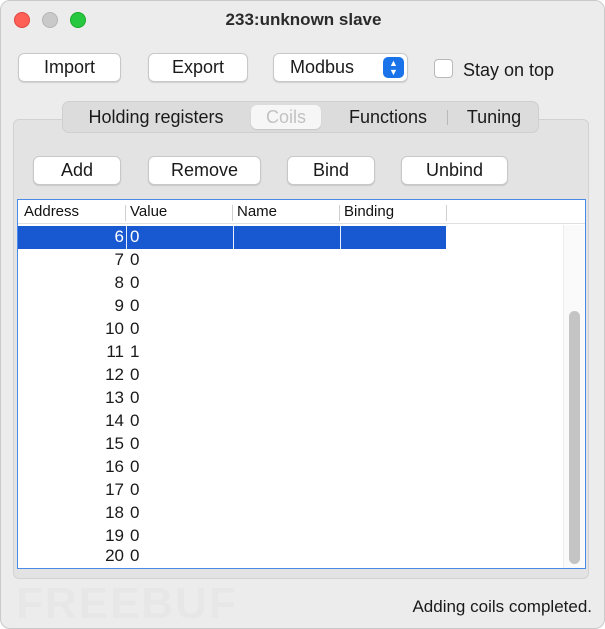  What do you see at coordinates (156, 117) in the screenshot?
I see `tab-holding-registers: Holding registers` at bounding box center [156, 117].